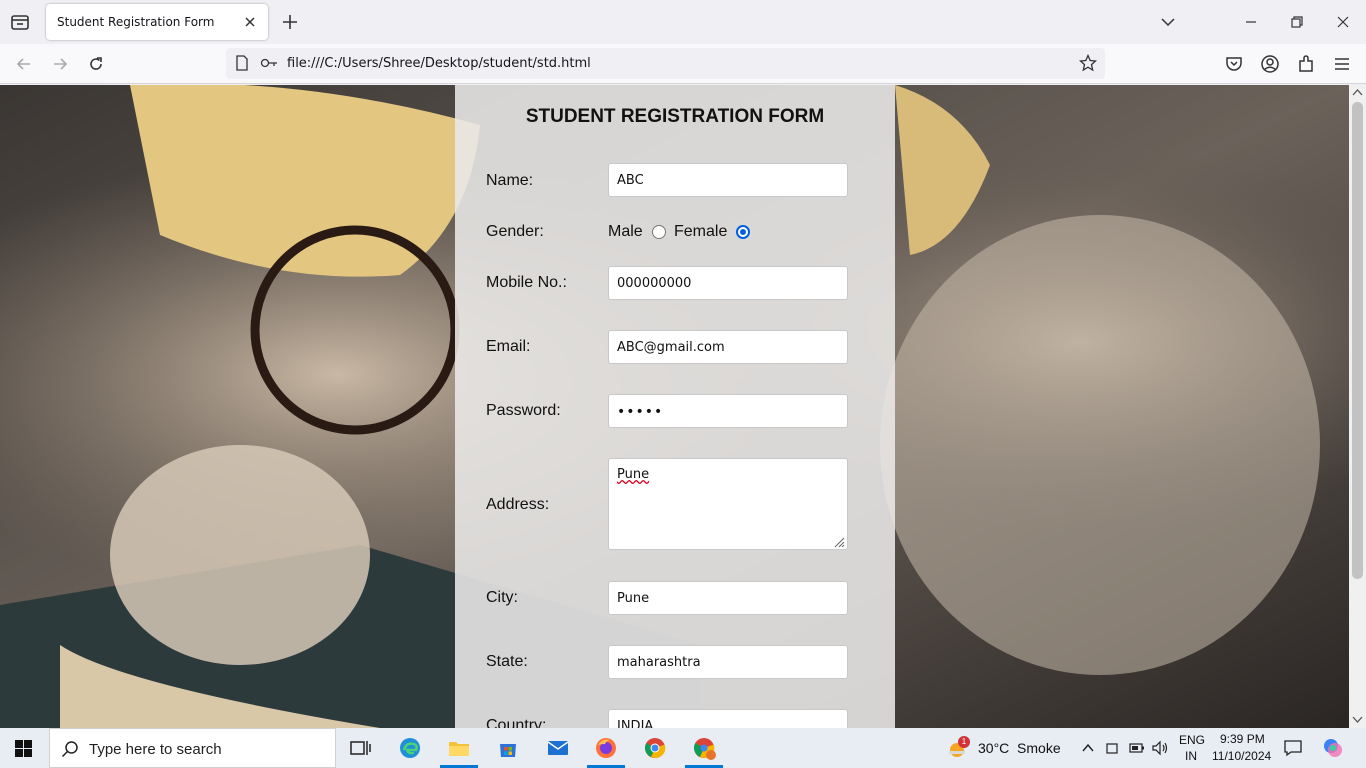 This screenshot has height=768, width=1366. Describe the element at coordinates (728, 347) in the screenshot. I see `email-input: ABC@gmail.com` at that location.